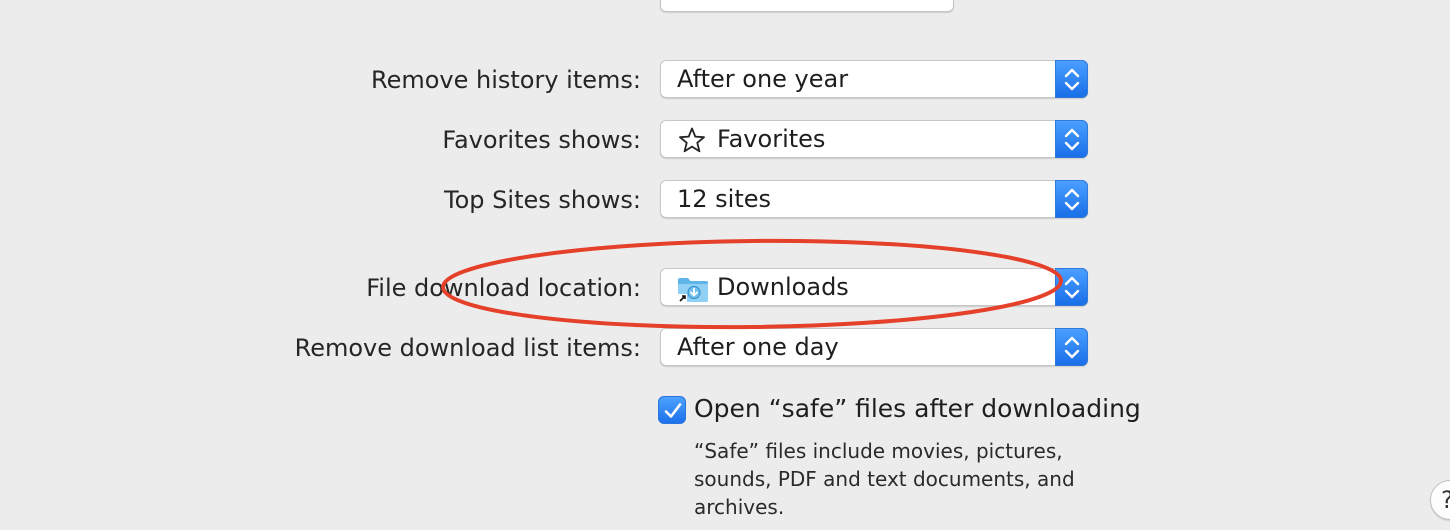 This screenshot has height=530, width=1450. Describe the element at coordinates (874, 79) in the screenshot. I see `remove-history-popup: After one year` at that location.